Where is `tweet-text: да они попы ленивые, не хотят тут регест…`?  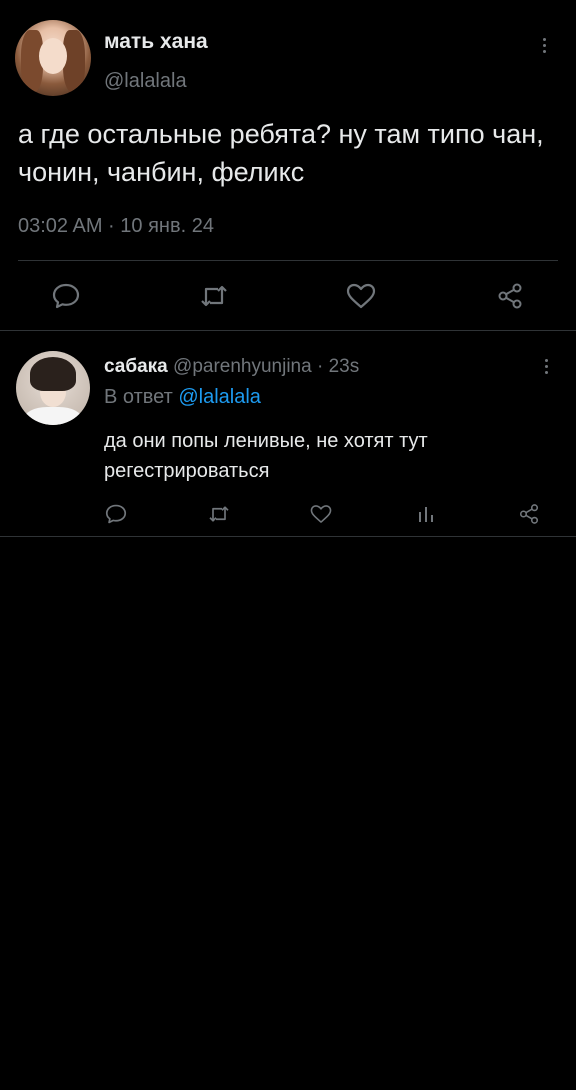
tweet-text: да они попы ленивые, не хотят тут регест… is located at coordinates (266, 456).